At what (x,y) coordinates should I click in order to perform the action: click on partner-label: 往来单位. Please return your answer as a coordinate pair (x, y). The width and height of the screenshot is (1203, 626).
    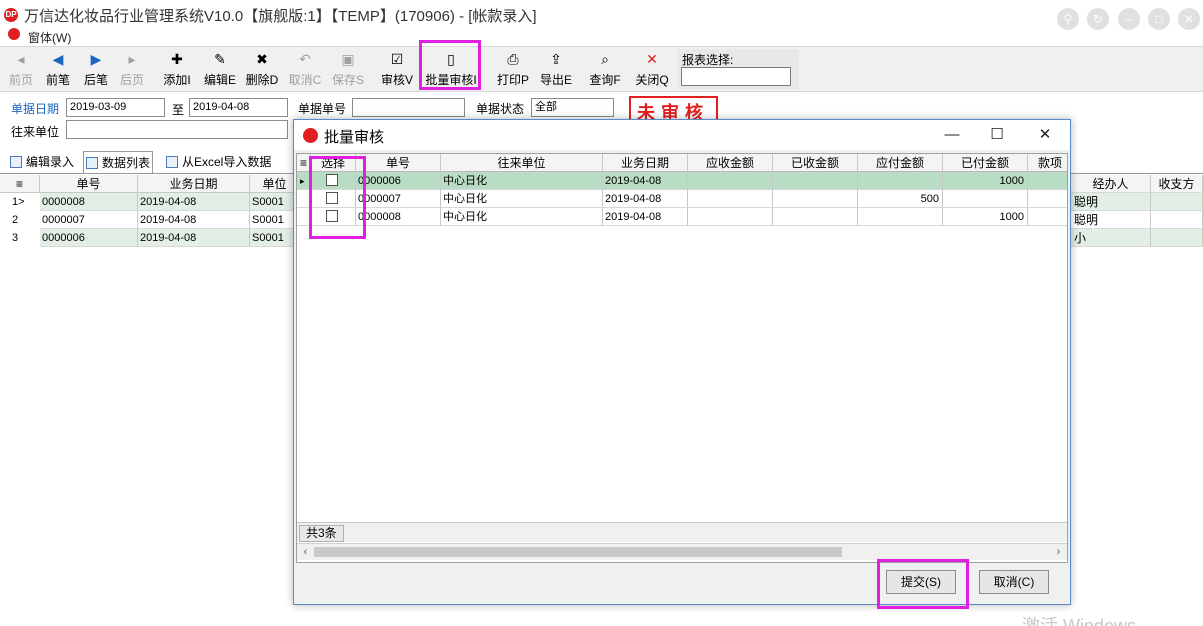
    Looking at the image, I should click on (35, 132).